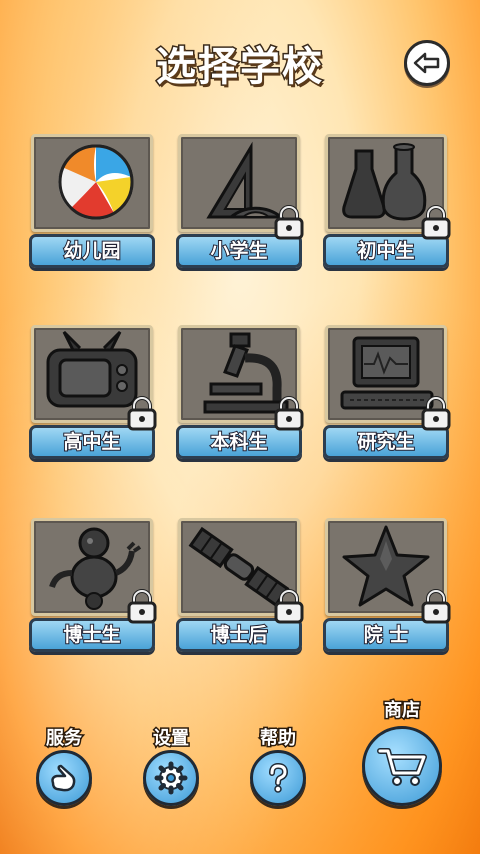 The image size is (480, 854). I want to click on school-tile-postdoc: 博士后, so click(240, 587).